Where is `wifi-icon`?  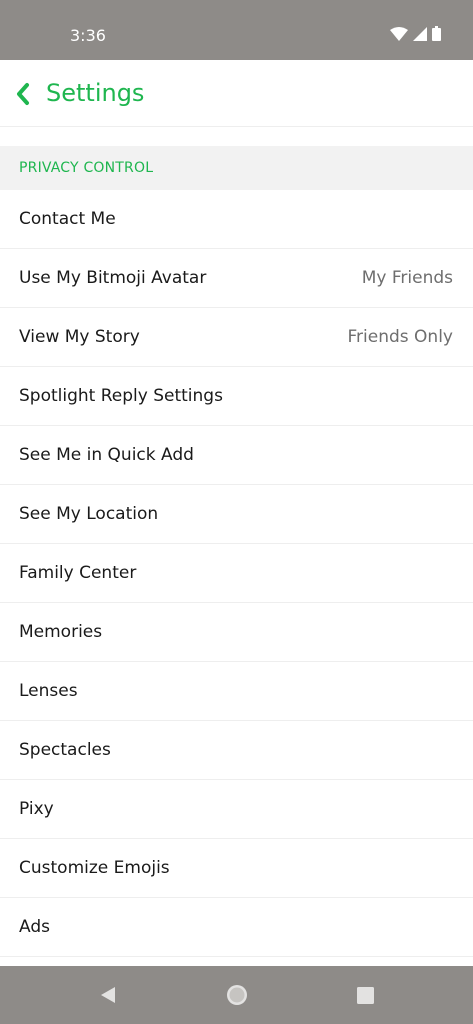
wifi-icon is located at coordinates (399, 35).